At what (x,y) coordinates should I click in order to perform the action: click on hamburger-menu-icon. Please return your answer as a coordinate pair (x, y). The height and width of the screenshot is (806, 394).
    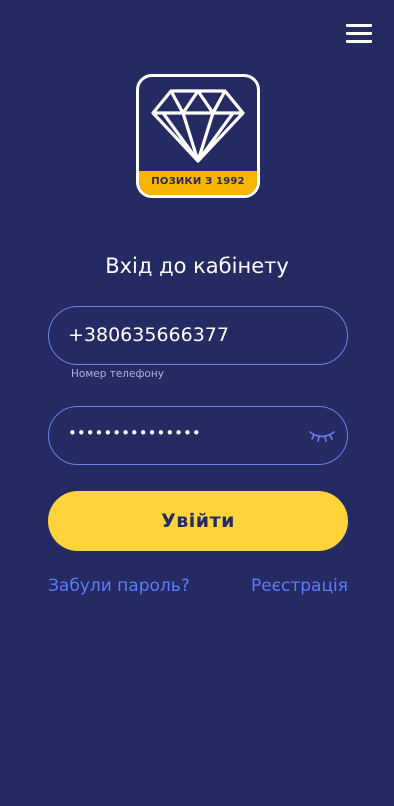
    Looking at the image, I should click on (359, 34).